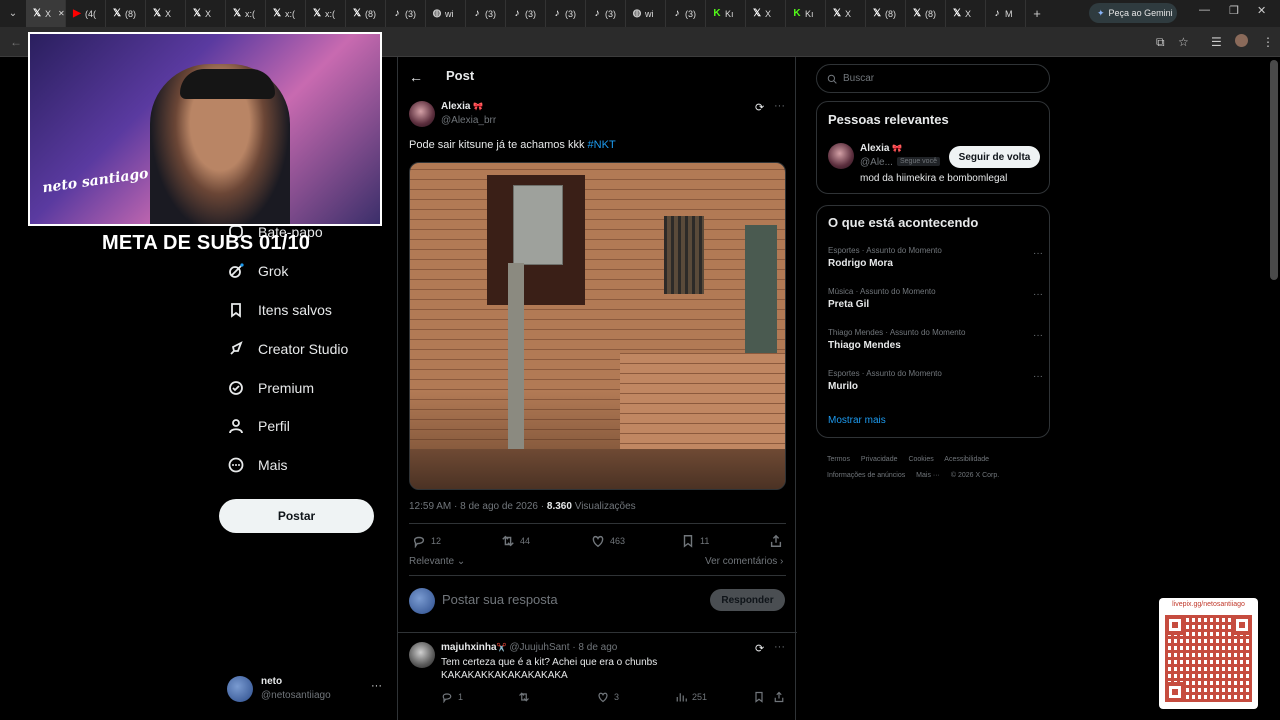  I want to click on install-app-icon: ⧉, so click(1160, 42).